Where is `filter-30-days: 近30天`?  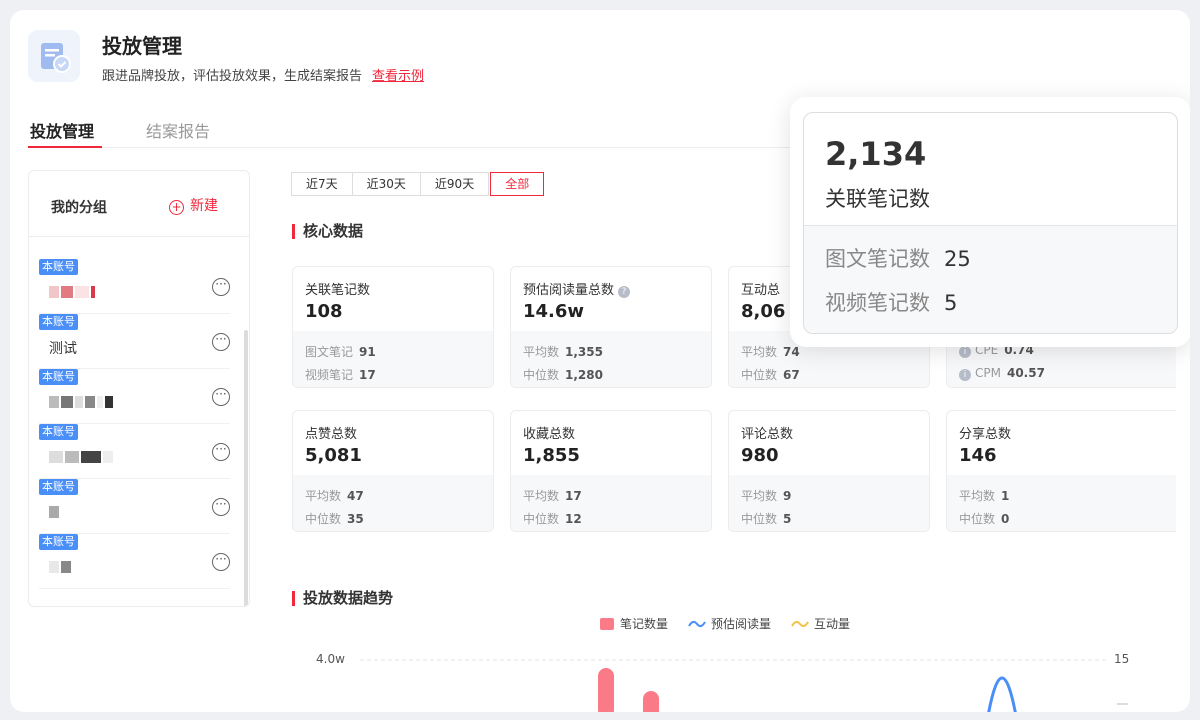 filter-30-days: 近30天 is located at coordinates (386, 184).